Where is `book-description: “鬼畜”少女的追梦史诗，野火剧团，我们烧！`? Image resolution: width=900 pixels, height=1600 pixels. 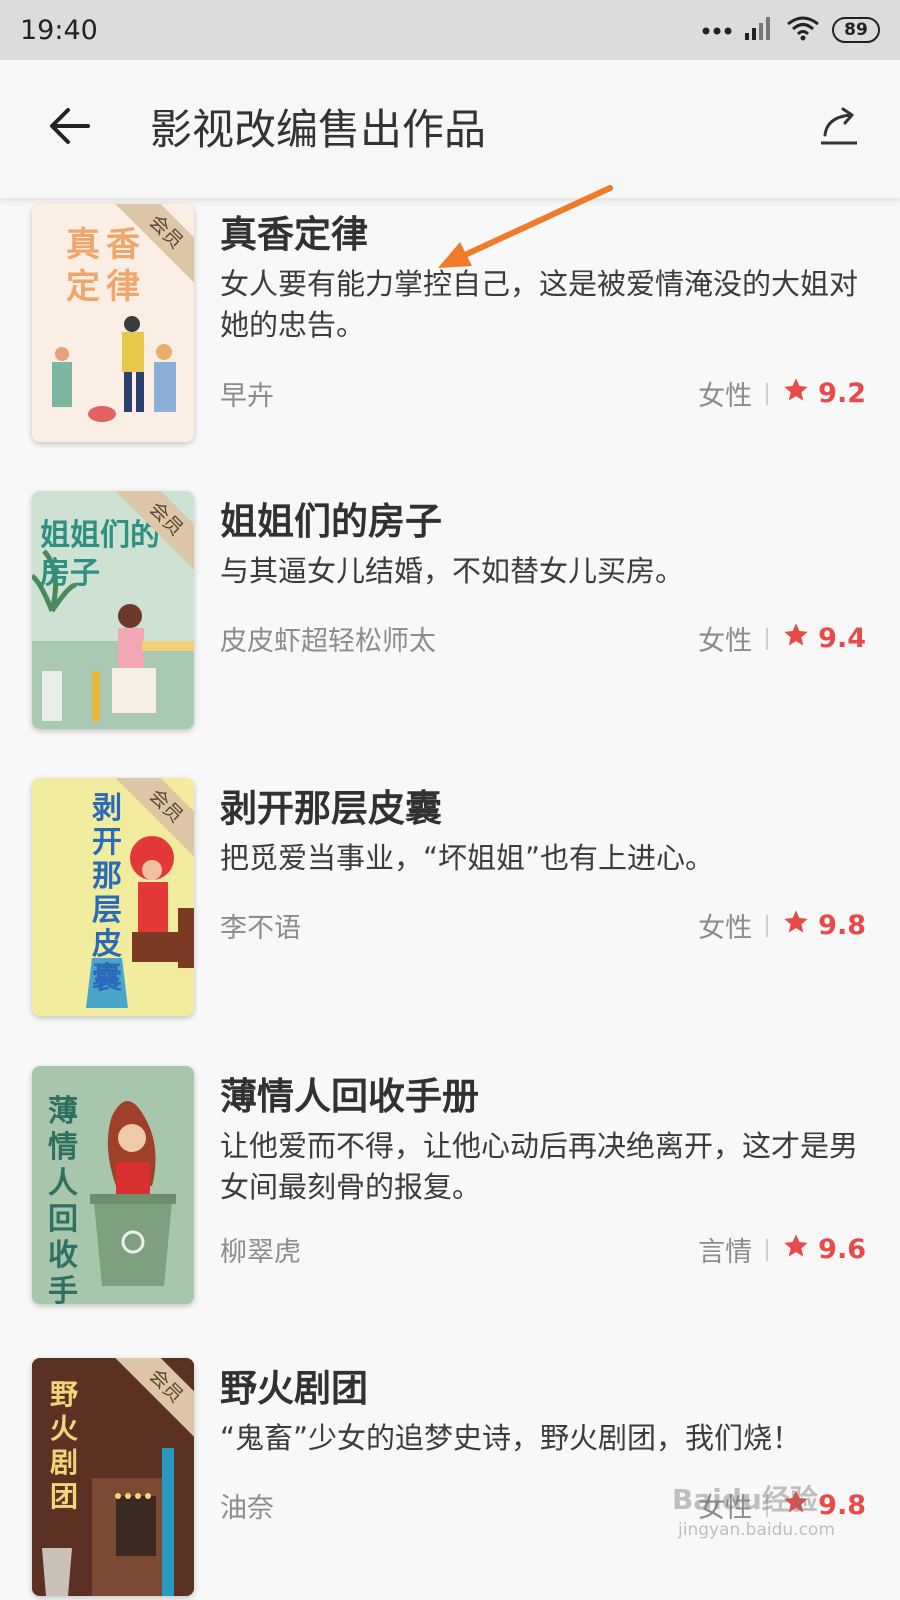 book-description: “鬼畜”少女的追梦史诗，野火剧团，我们烧！ is located at coordinates (511, 1438).